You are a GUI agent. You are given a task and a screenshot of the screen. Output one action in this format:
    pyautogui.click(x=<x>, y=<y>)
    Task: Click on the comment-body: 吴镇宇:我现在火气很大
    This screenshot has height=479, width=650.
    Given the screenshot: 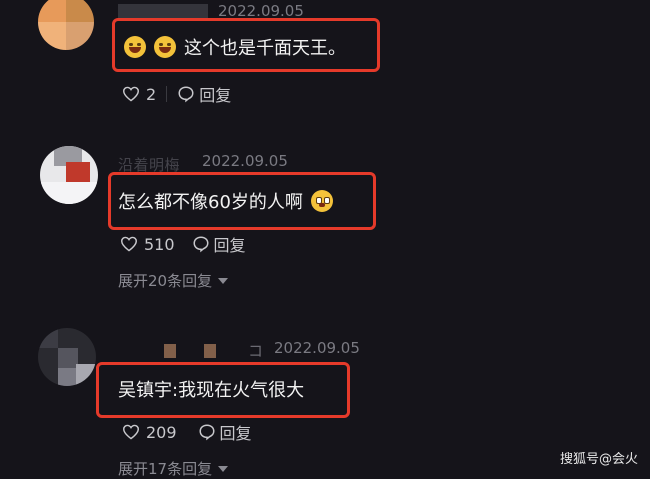 What is the action you would take?
    pyautogui.click(x=211, y=390)
    